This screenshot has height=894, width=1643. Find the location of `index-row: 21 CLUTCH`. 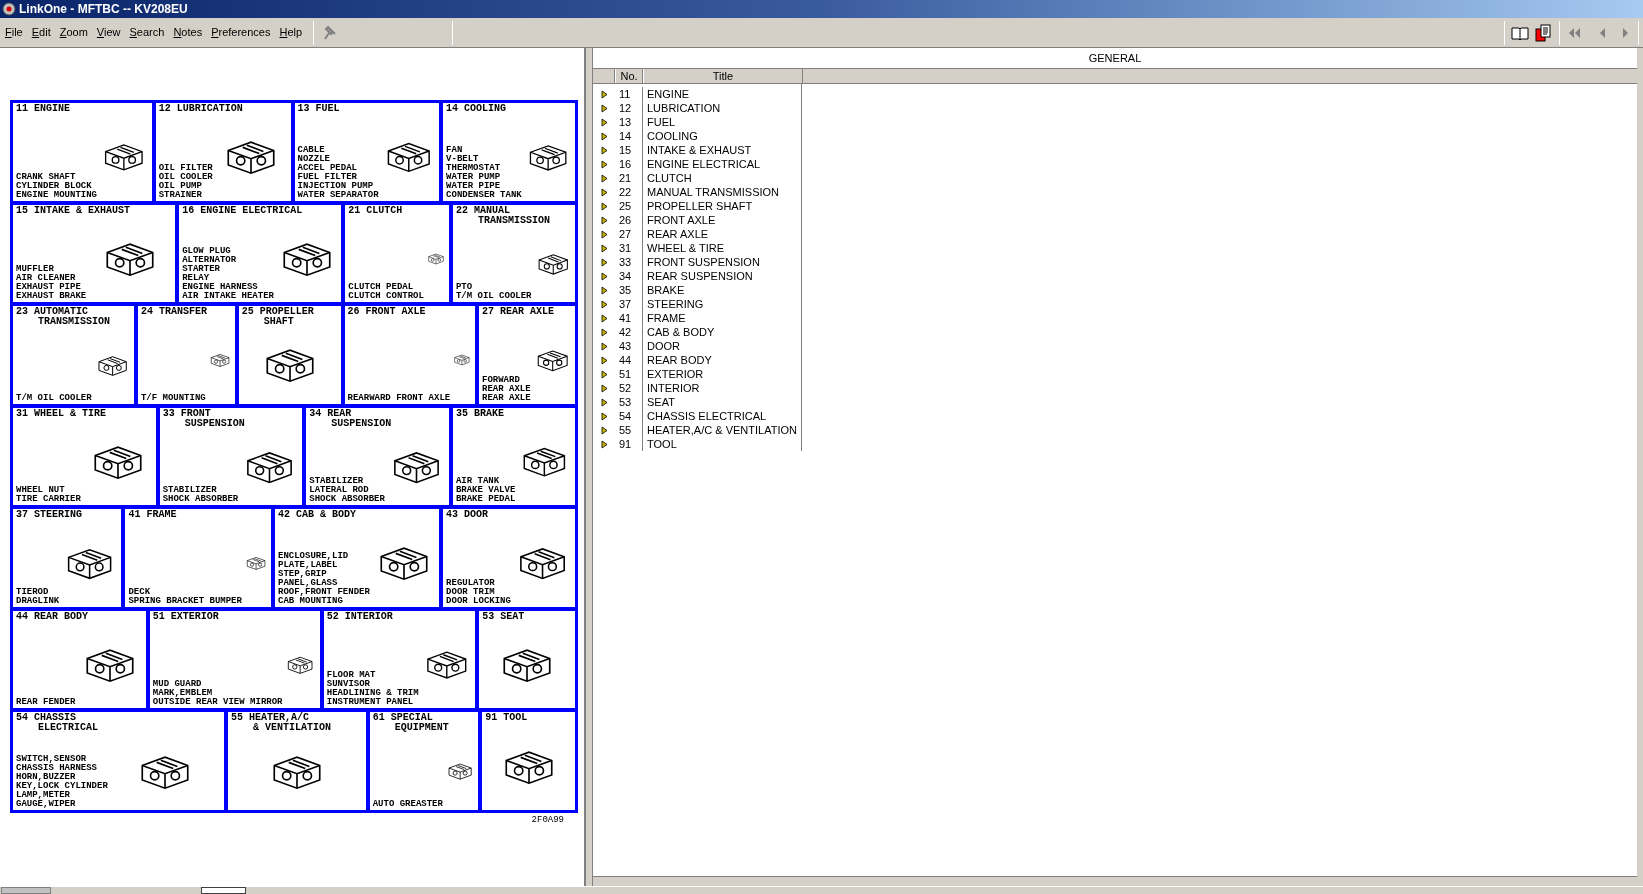

index-row: 21 CLUTCH is located at coordinates (697, 178).